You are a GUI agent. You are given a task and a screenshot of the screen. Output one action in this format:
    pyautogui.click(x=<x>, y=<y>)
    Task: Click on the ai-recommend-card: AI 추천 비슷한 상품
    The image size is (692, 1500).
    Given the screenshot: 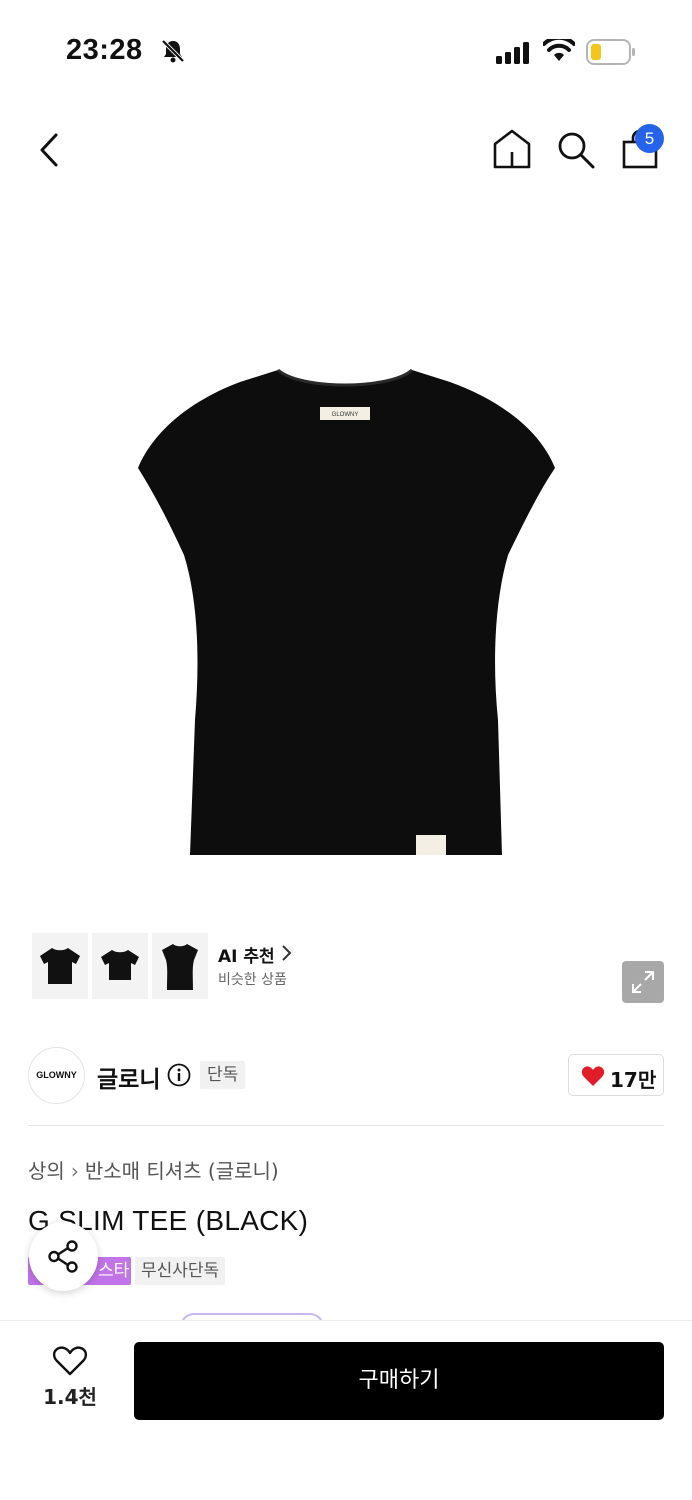 What is the action you would take?
    pyautogui.click(x=166, y=966)
    